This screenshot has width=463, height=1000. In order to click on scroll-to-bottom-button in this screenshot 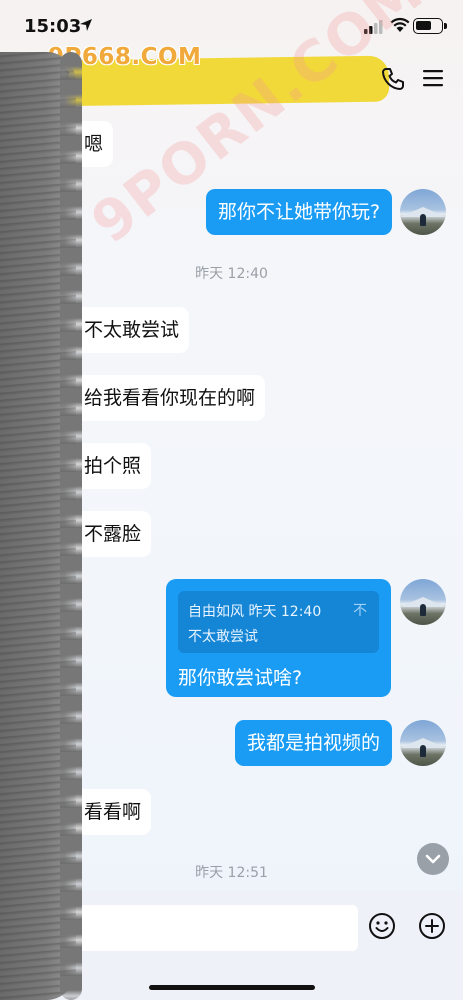, I will do `click(433, 859)`.